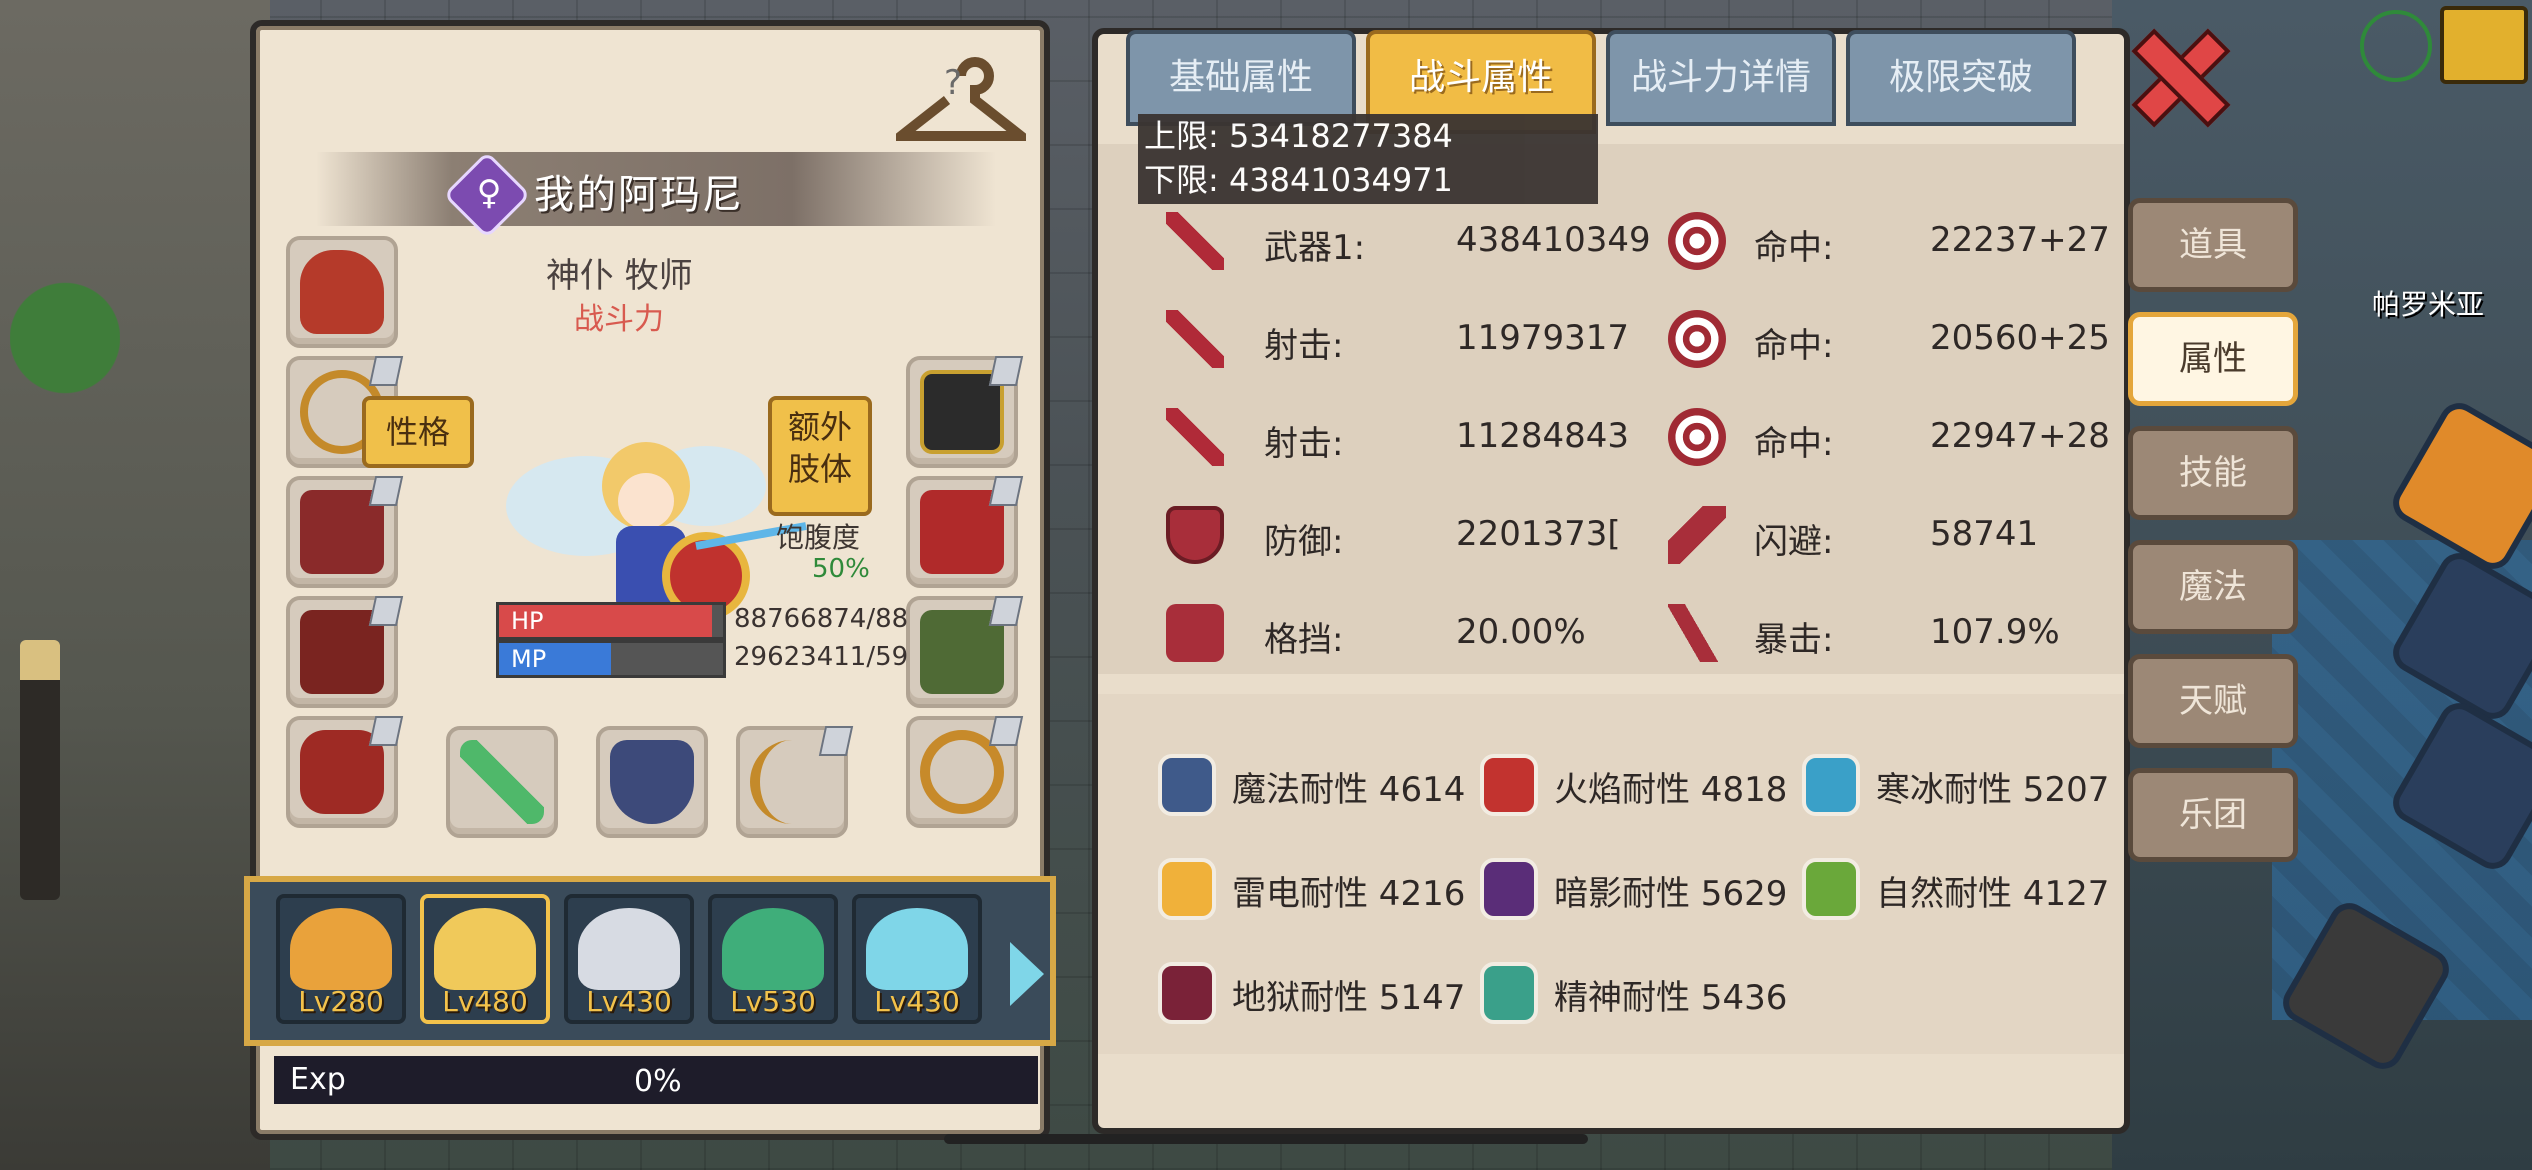  Describe the element at coordinates (1993, 790) in the screenshot. I see `resistance-text: 寒冰耐性 5207` at that location.